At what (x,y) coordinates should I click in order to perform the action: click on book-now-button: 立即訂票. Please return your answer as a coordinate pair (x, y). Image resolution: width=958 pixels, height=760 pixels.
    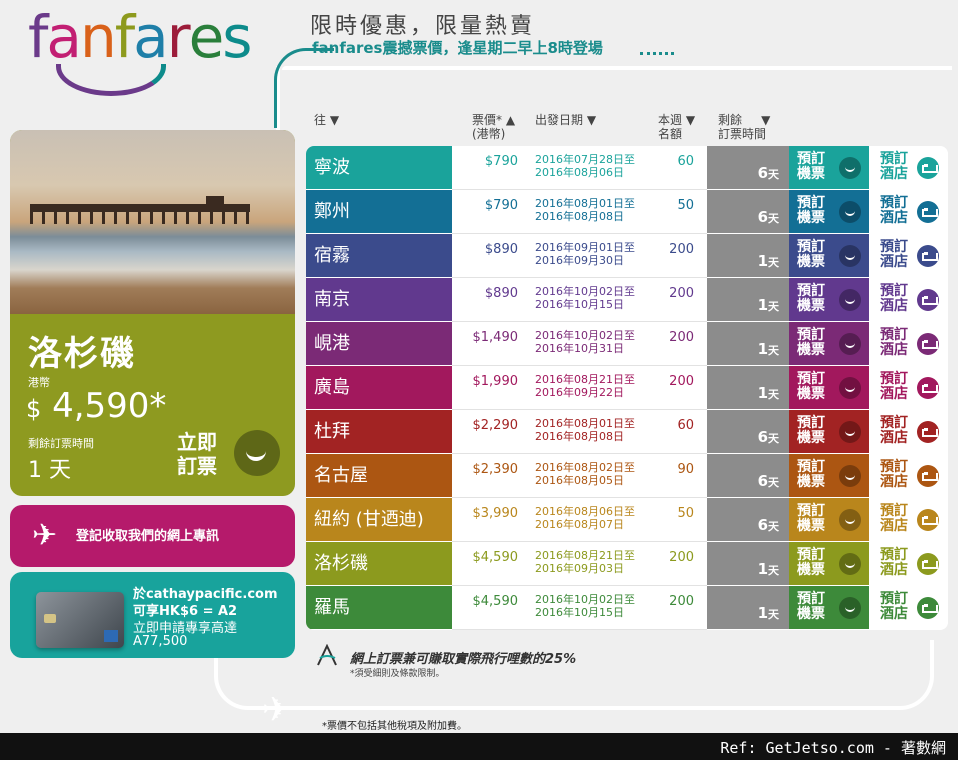
    Looking at the image, I should click on (201, 454).